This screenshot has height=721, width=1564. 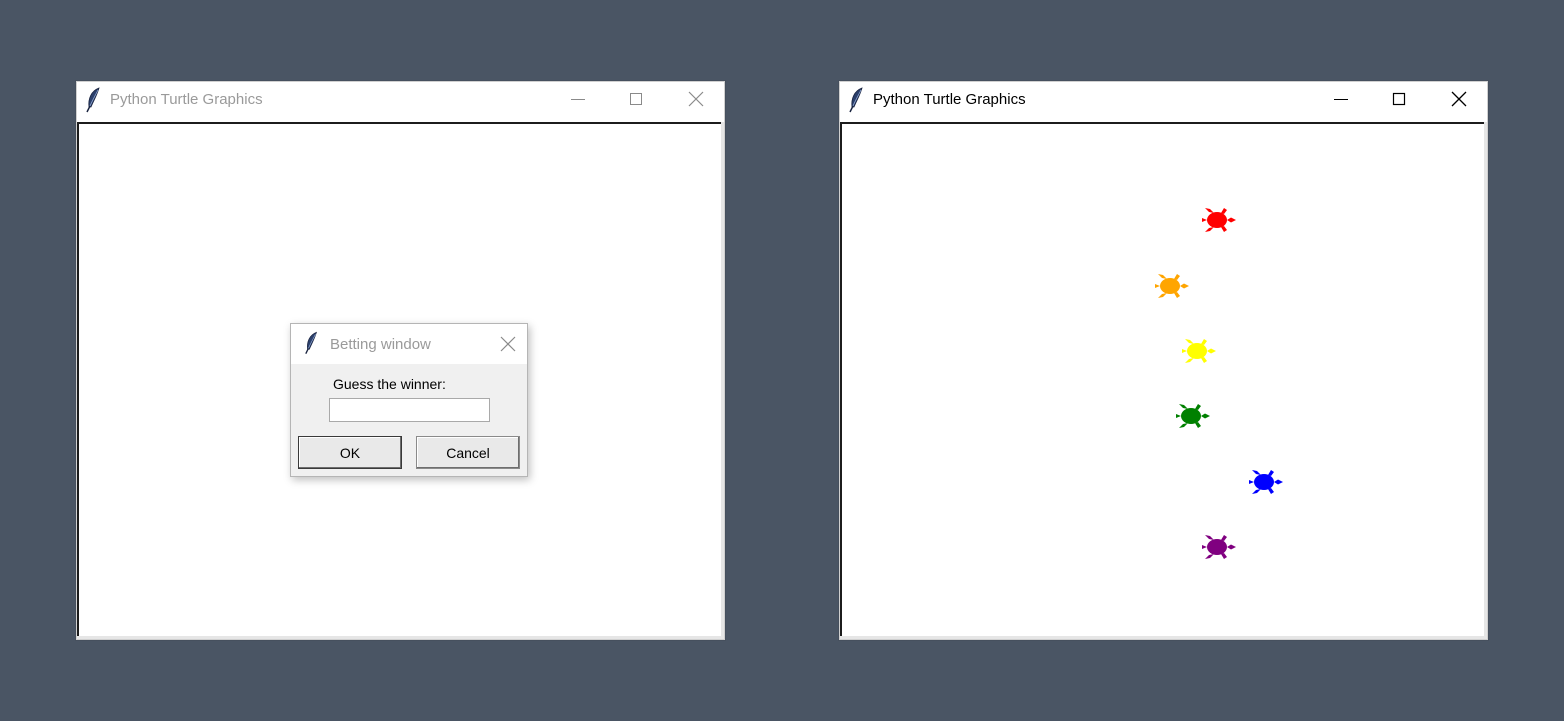 I want to click on right-window-title: Python Turtle Graphics, so click(x=949, y=99).